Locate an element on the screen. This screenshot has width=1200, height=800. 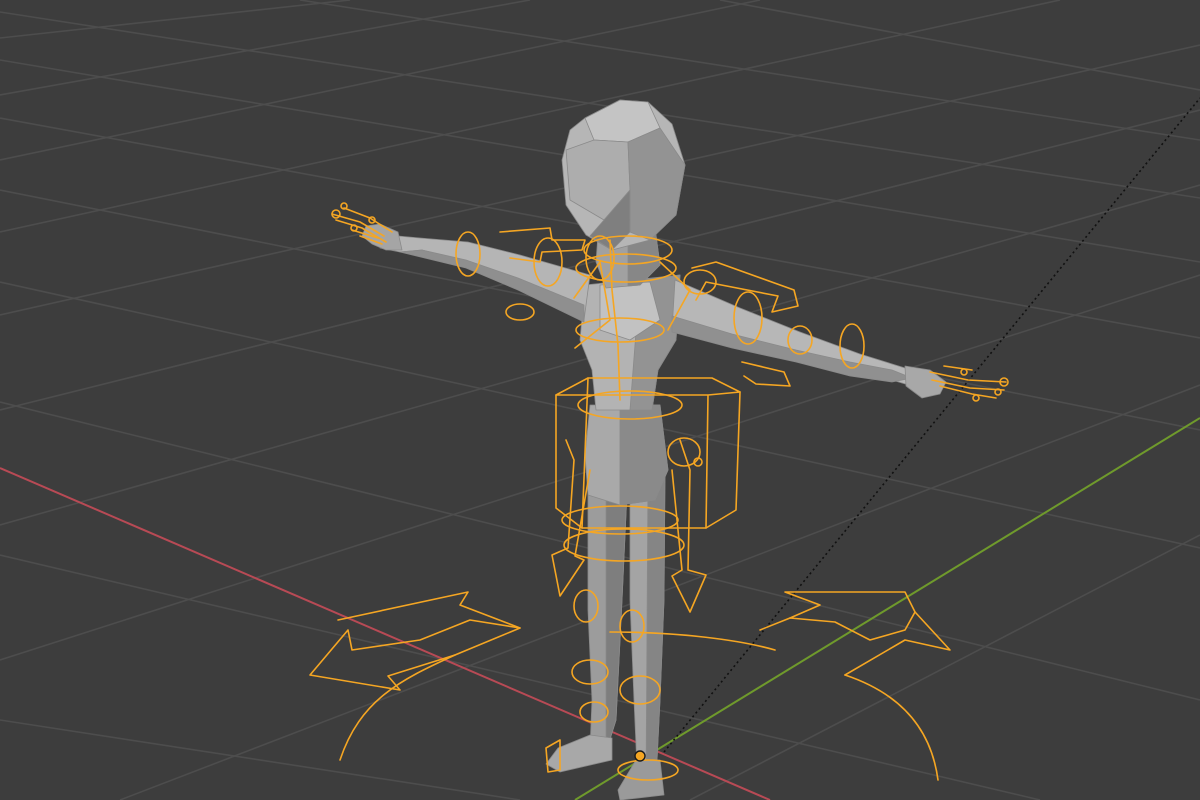
mesh-foot-right is located at coordinates (579, 753).